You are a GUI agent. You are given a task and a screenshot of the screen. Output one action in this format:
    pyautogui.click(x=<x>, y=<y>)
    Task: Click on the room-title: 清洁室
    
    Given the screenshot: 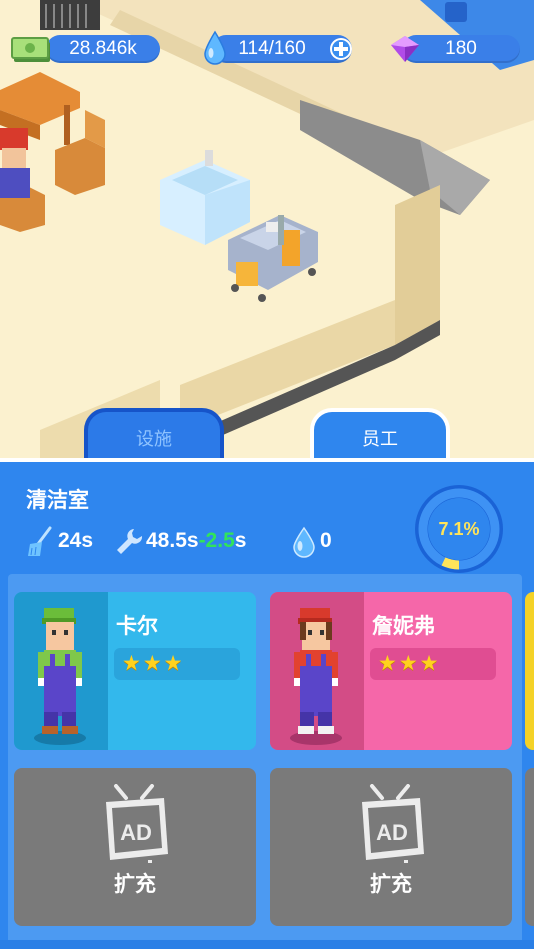 What is the action you would take?
    pyautogui.click(x=57, y=500)
    